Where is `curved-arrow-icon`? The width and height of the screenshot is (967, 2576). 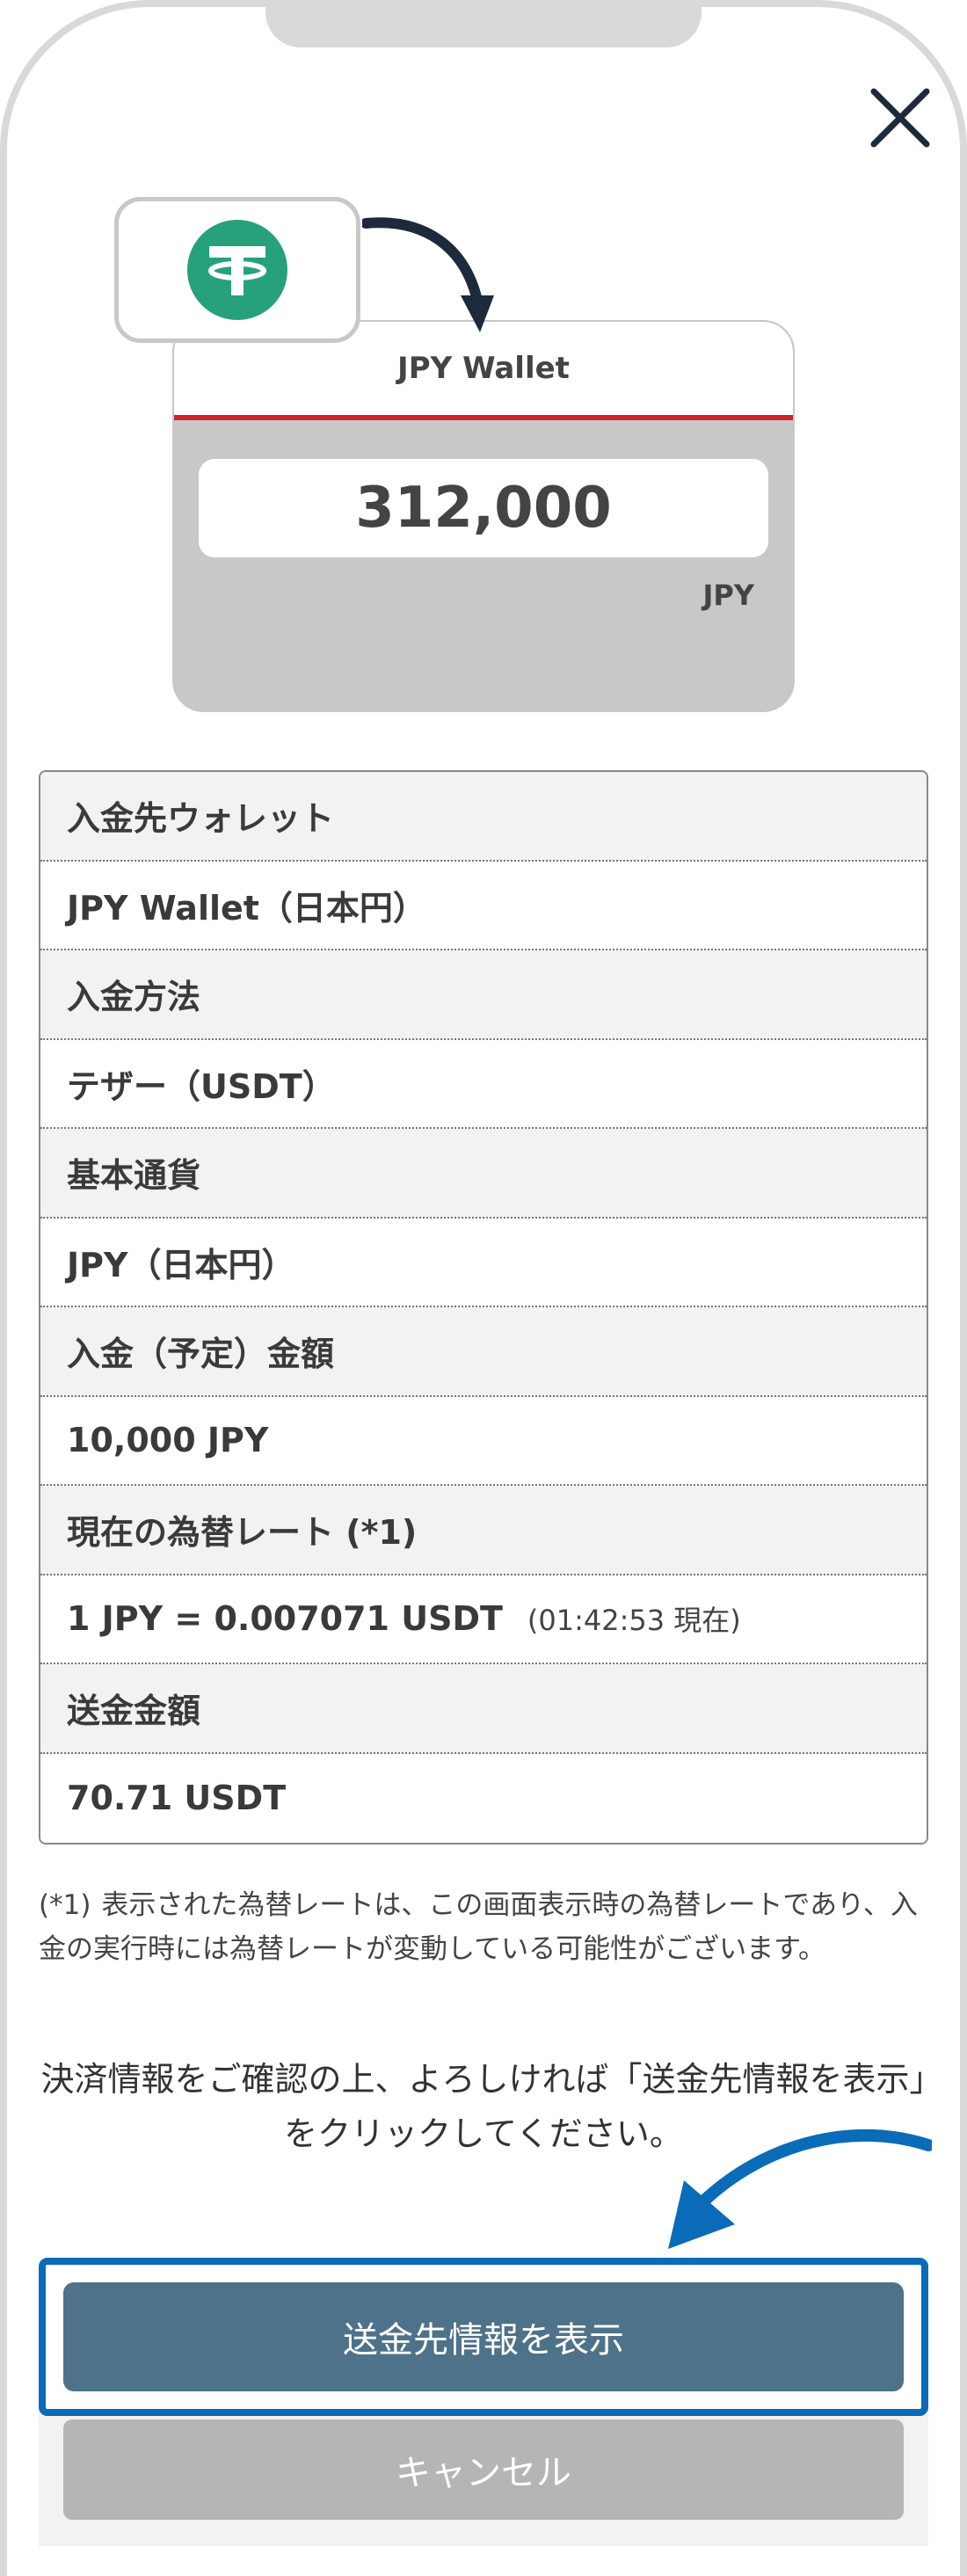 curved-arrow-icon is located at coordinates (428, 274).